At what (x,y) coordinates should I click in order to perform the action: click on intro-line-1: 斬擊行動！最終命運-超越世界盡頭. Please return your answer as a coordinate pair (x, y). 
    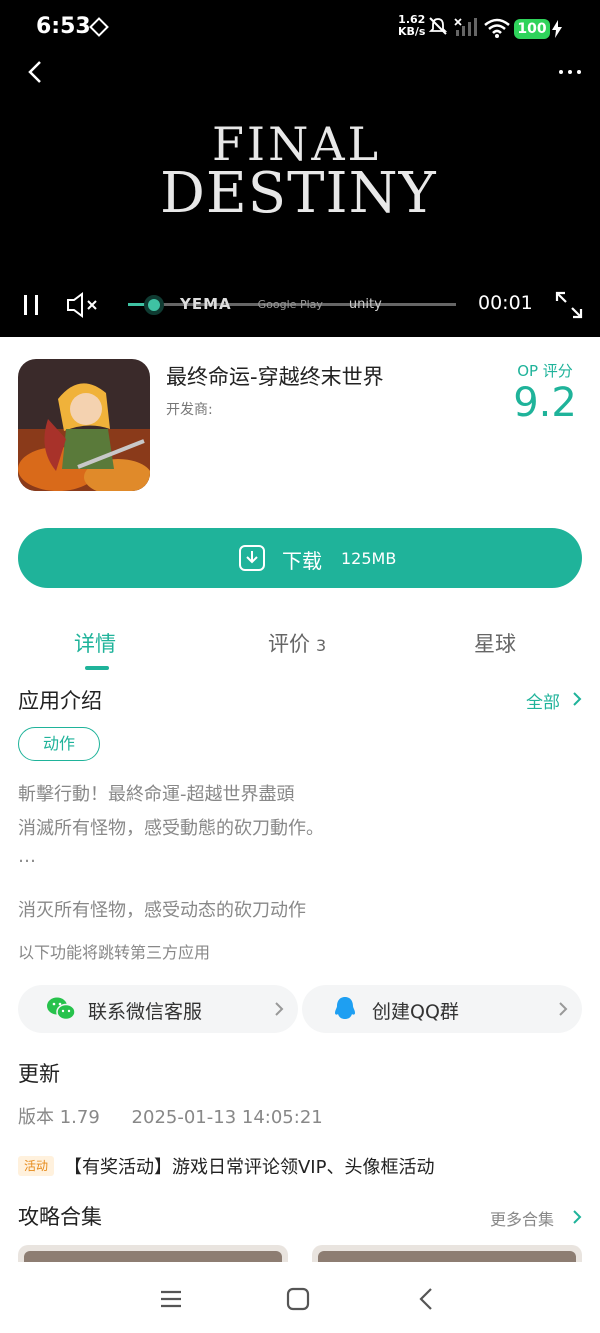
    Looking at the image, I should click on (156, 794).